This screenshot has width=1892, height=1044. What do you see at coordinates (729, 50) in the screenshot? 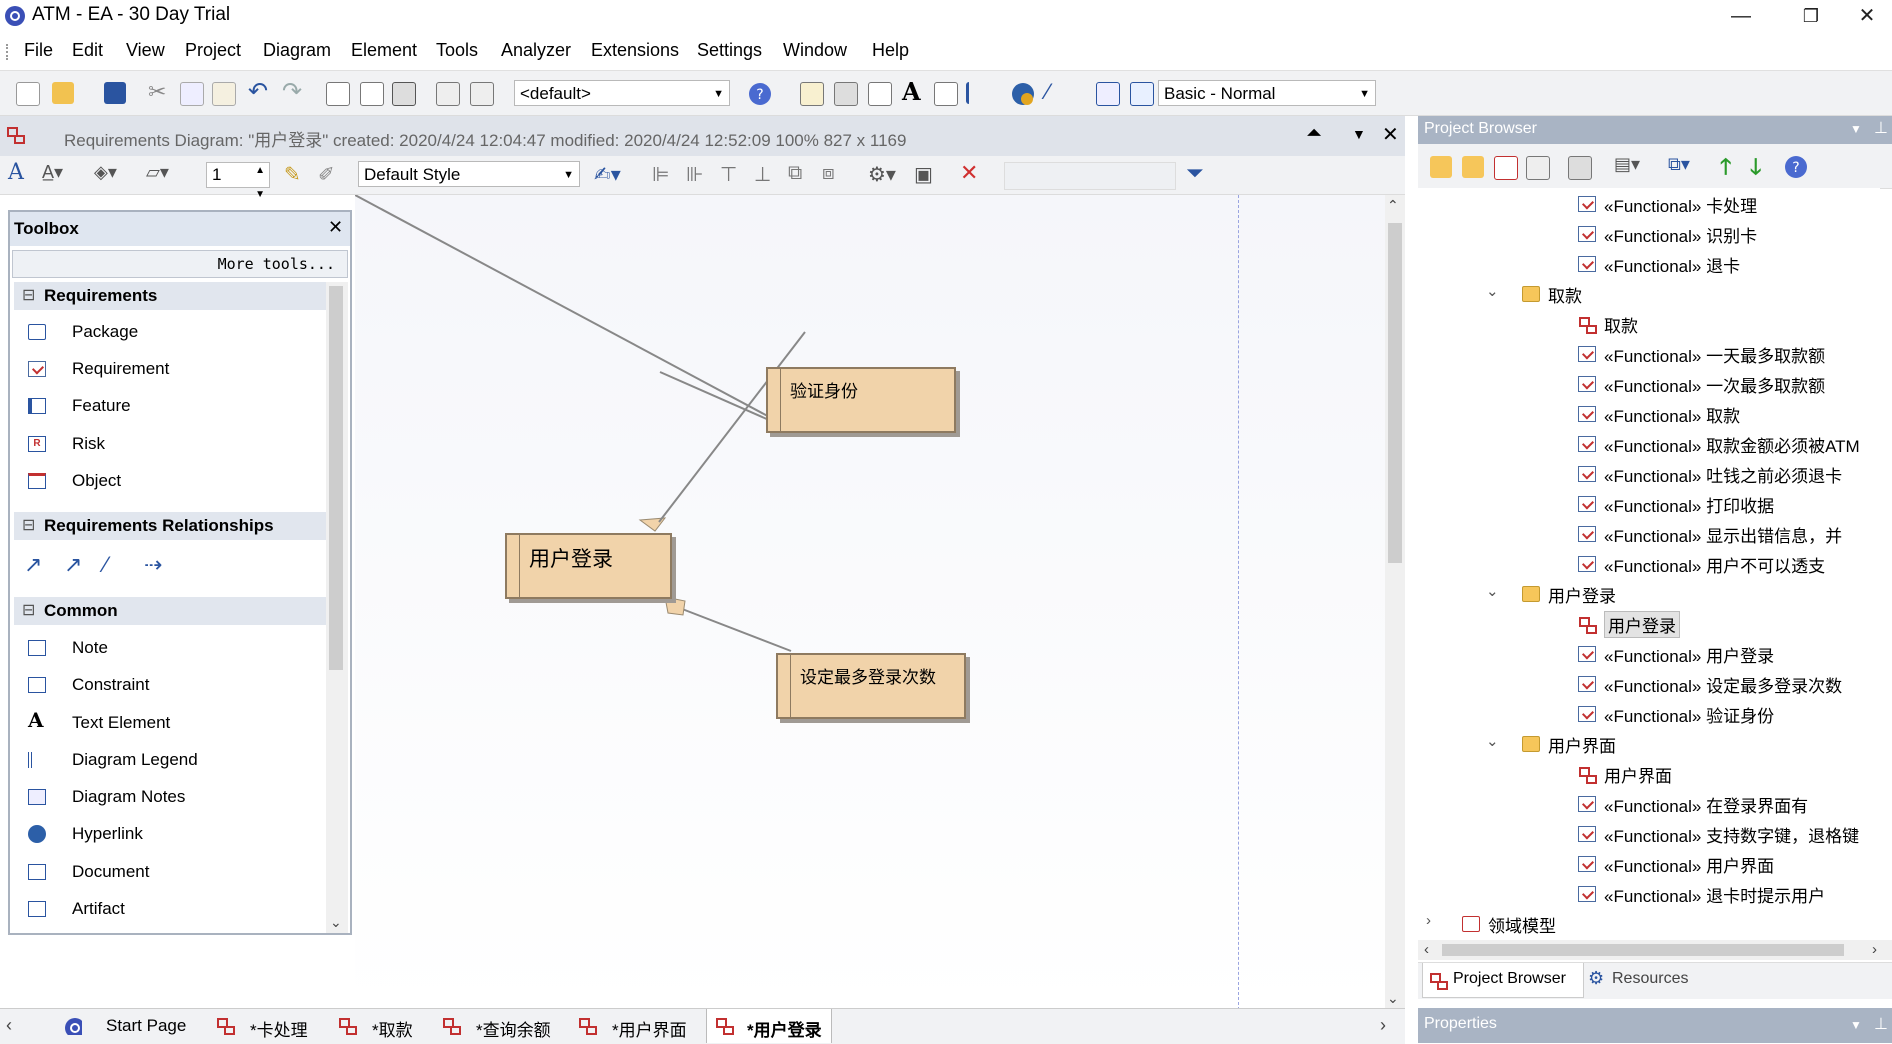
I see `menu-settings: Settings` at bounding box center [729, 50].